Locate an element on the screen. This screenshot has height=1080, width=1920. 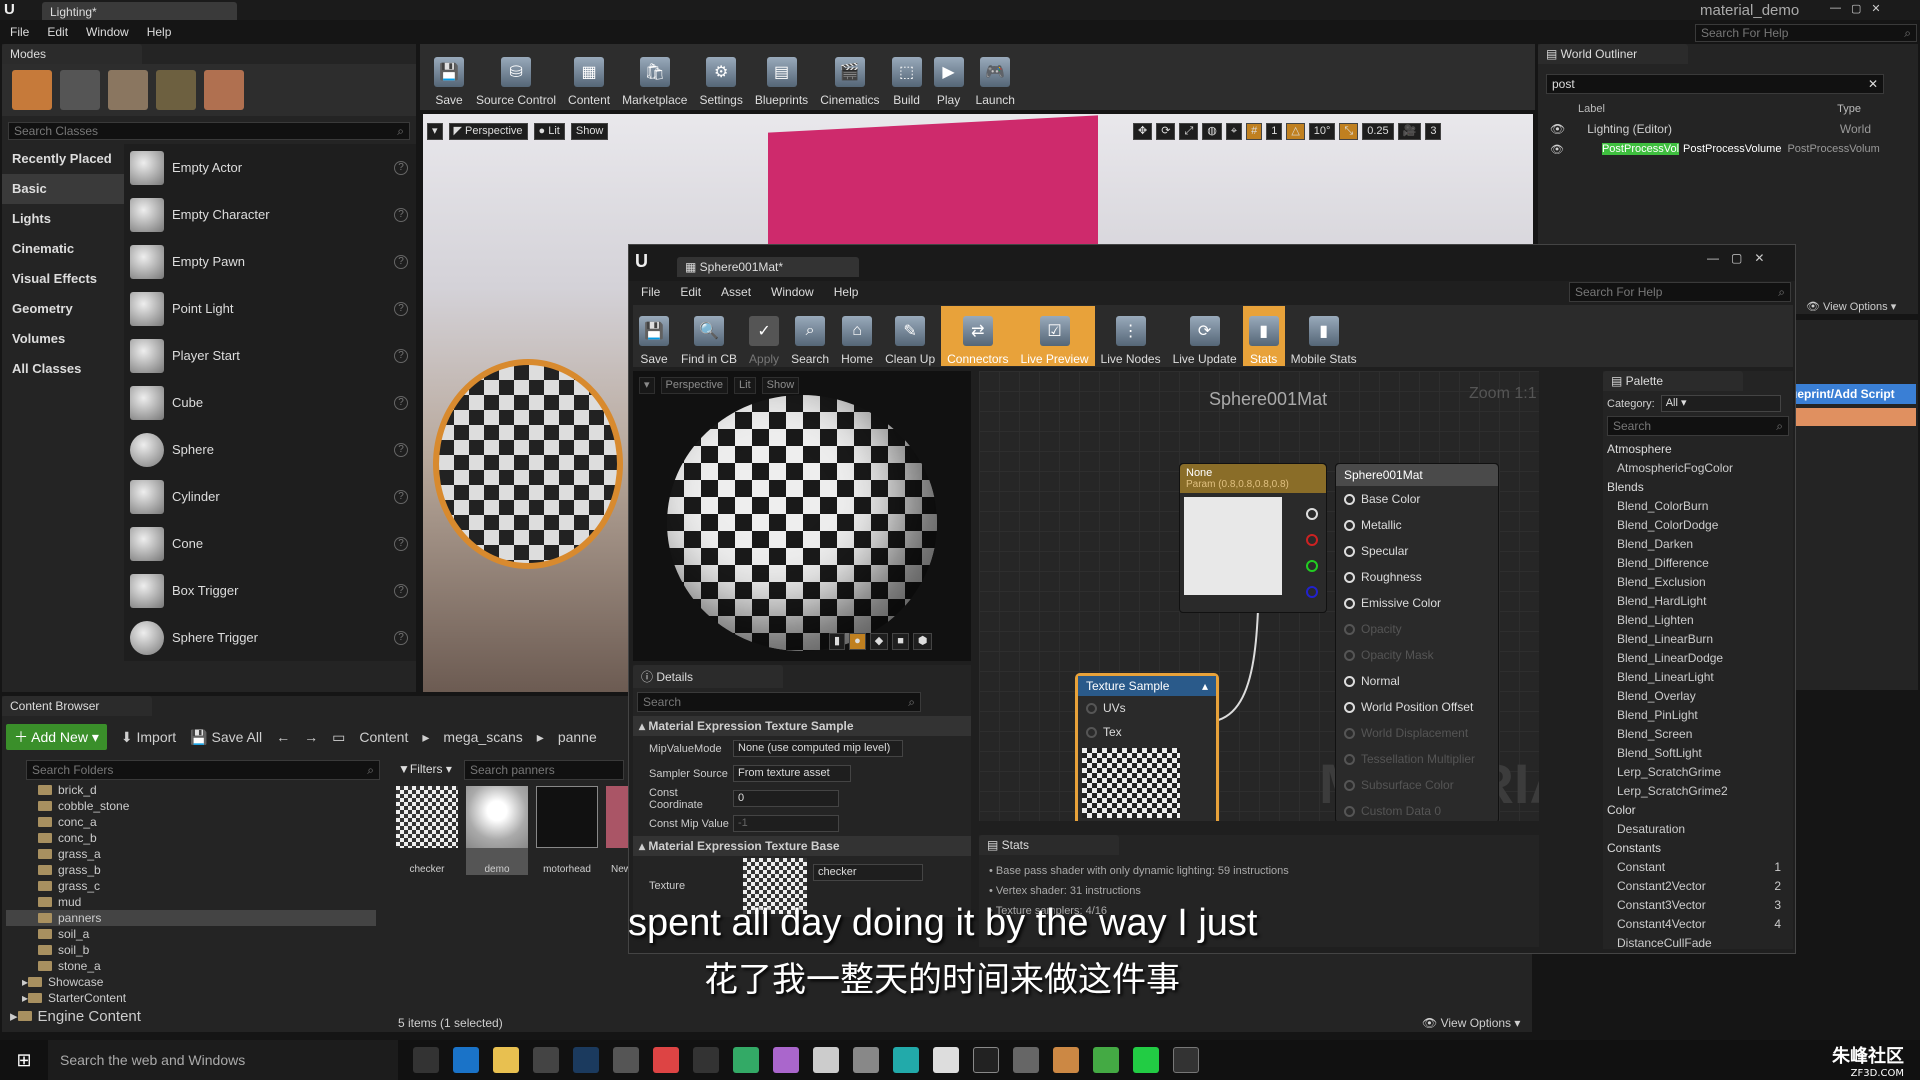
category-lights: Lights is located at coordinates (63, 219).